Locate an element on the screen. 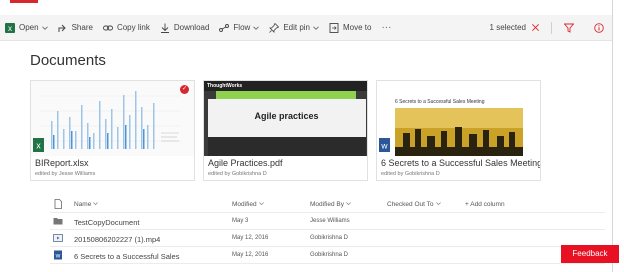 The height and width of the screenshot is (272, 624). move-to-label: Move to is located at coordinates (357, 27).